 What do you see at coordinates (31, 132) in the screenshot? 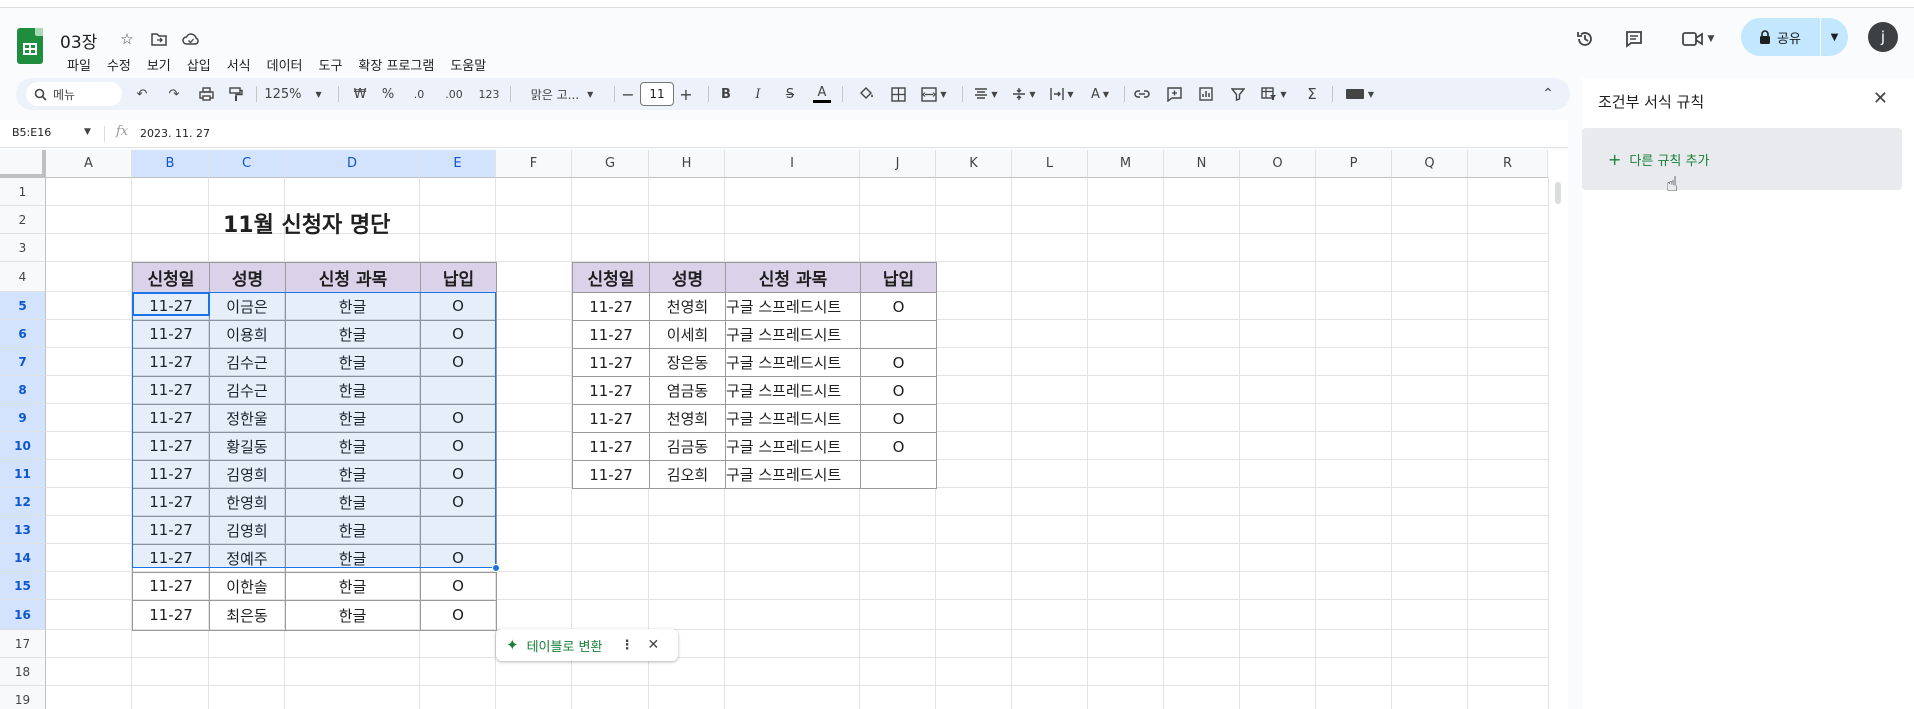
I see `name-box: B5:E16` at bounding box center [31, 132].